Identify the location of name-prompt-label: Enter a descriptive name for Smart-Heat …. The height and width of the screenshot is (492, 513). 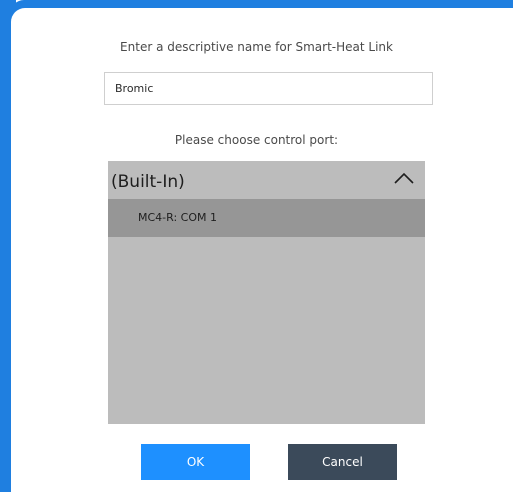
(256, 47).